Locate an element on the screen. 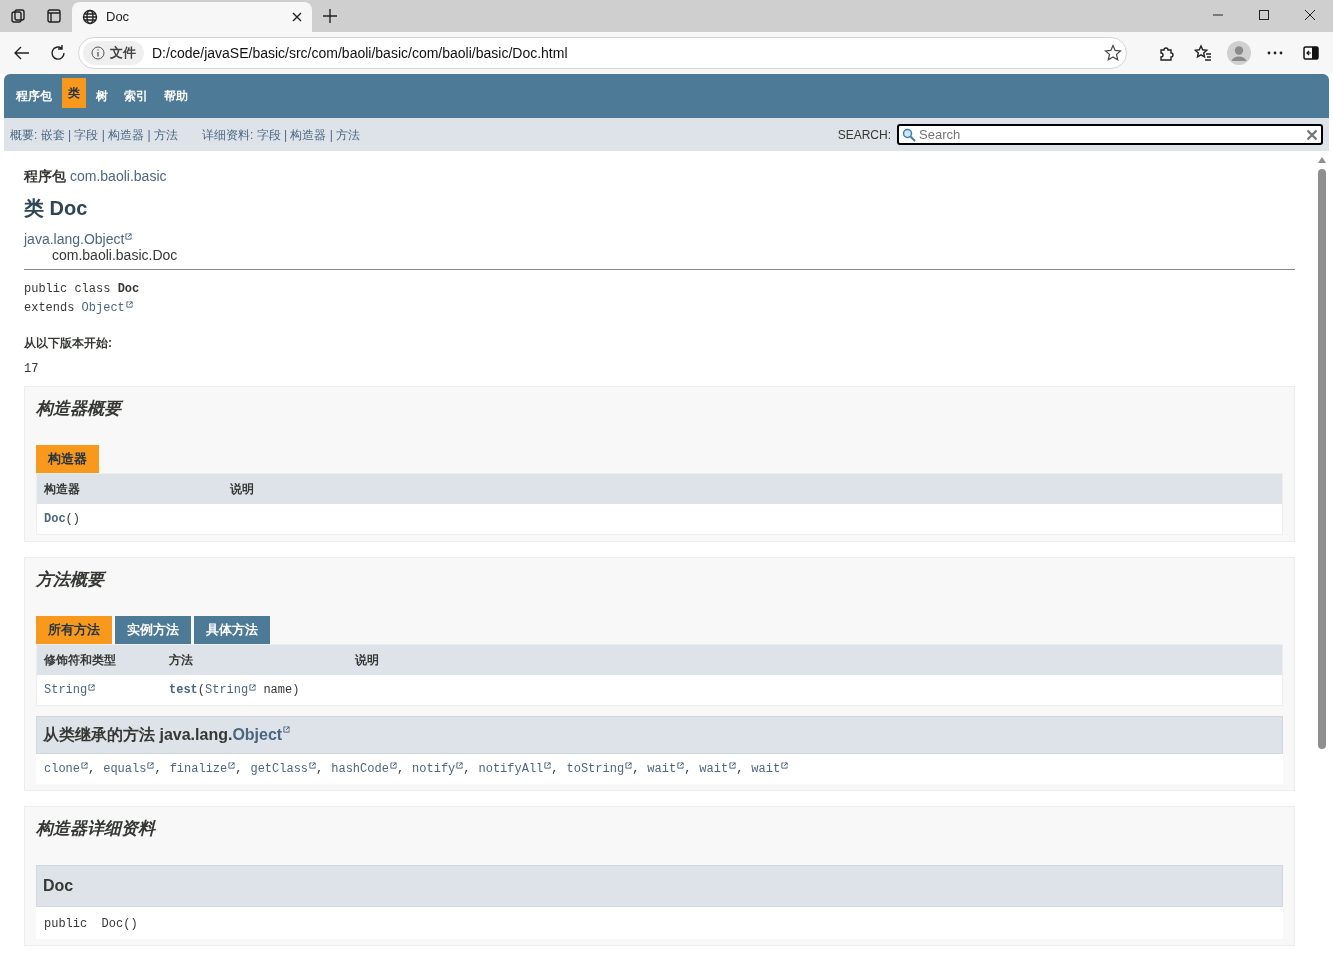 This screenshot has height=956, width=1333. section-heading: 构造器概要 is located at coordinates (659, 409).